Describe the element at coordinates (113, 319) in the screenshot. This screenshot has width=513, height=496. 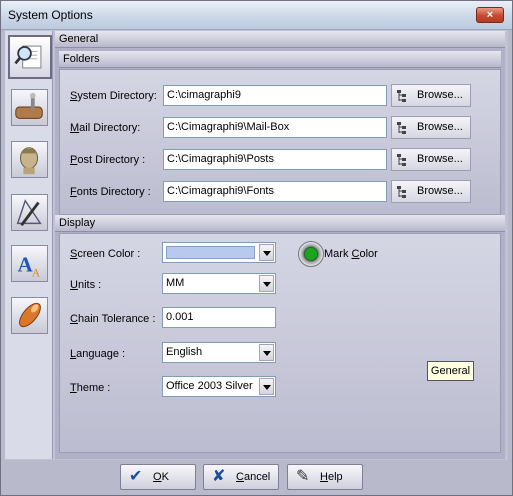
I see `chain-tolerance-label: Chain Tolerance :` at that location.